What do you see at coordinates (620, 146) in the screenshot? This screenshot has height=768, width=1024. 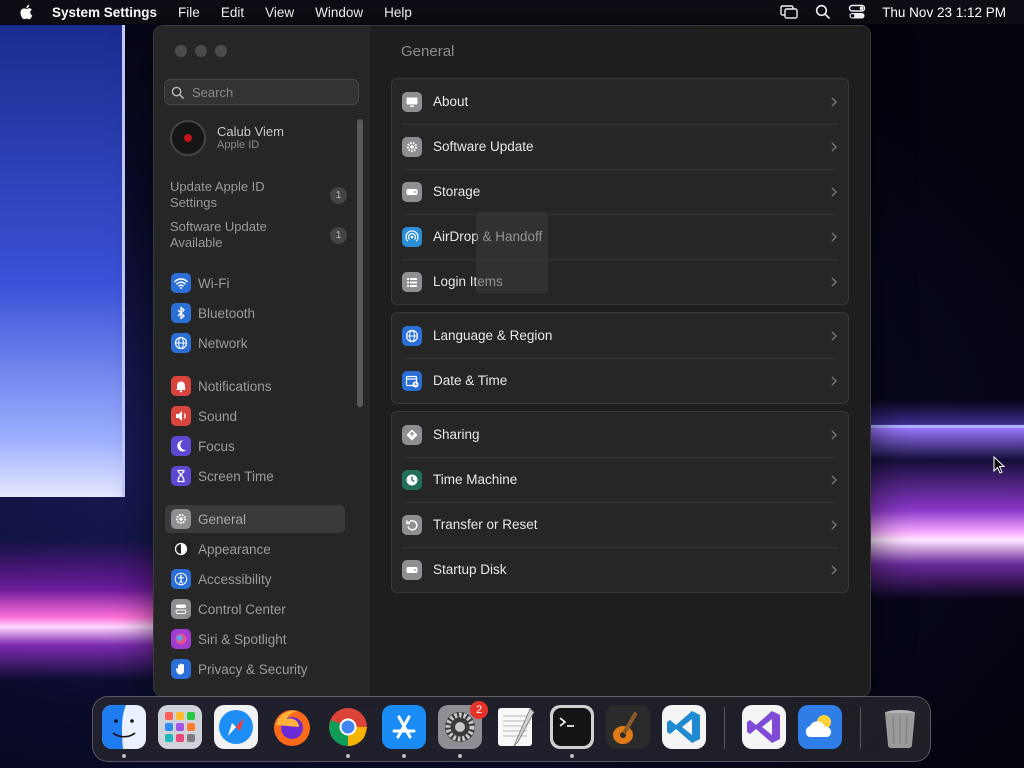 I see `row-software-update: Software Update` at bounding box center [620, 146].